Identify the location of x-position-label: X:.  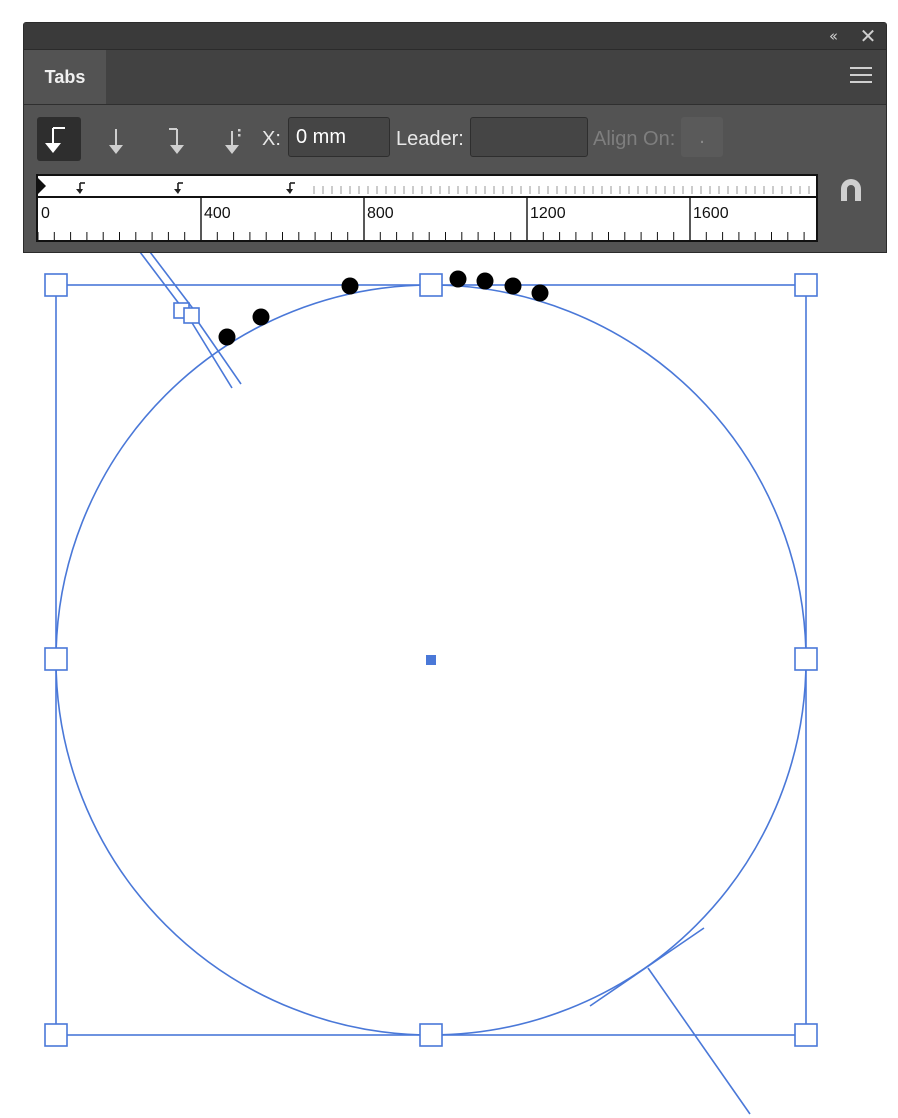
(271, 139).